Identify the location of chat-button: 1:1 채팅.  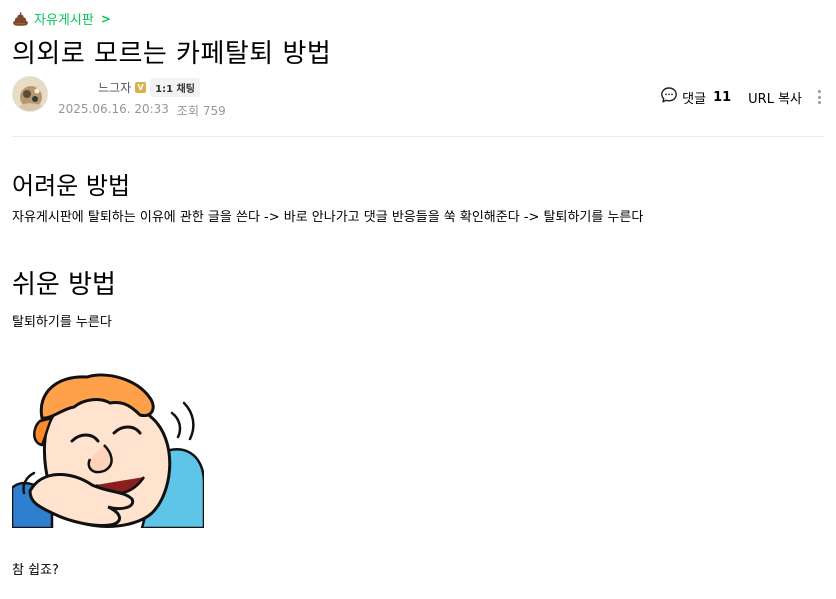
(175, 87).